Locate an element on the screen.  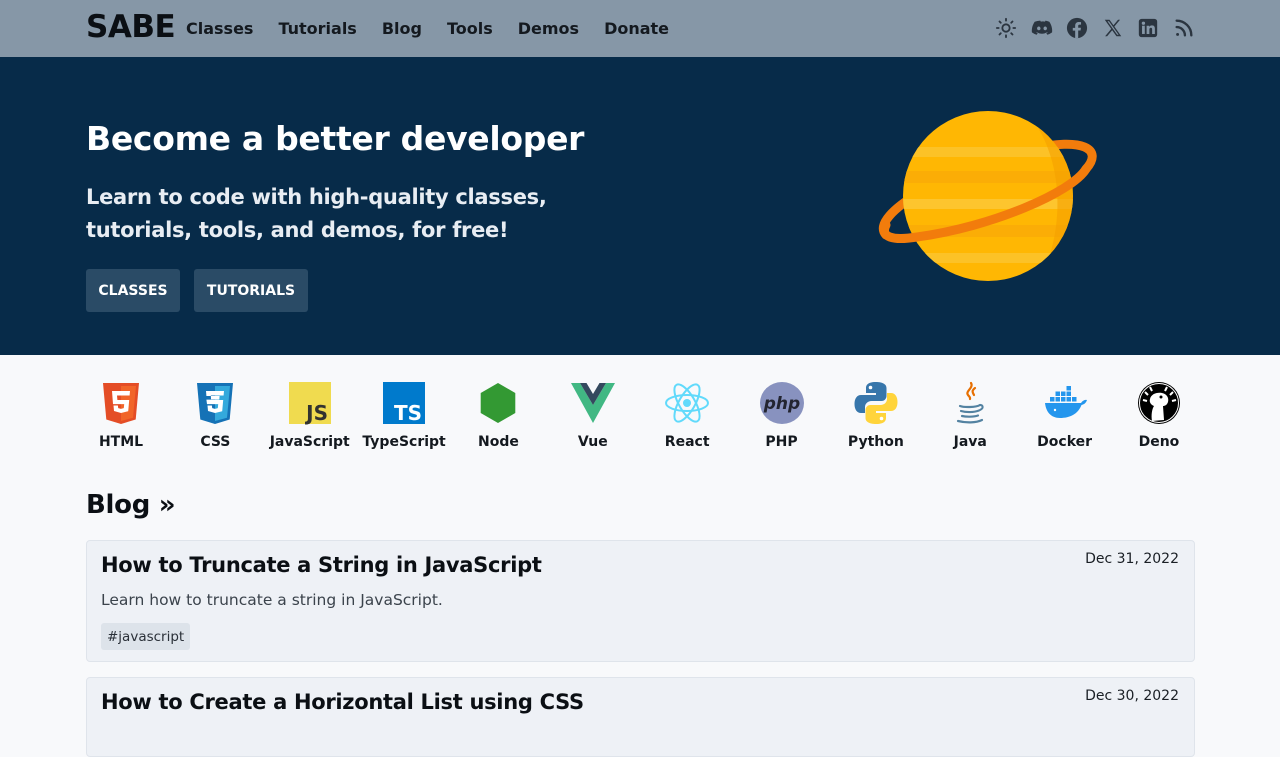
nodejs-icon is located at coordinates (498, 403).